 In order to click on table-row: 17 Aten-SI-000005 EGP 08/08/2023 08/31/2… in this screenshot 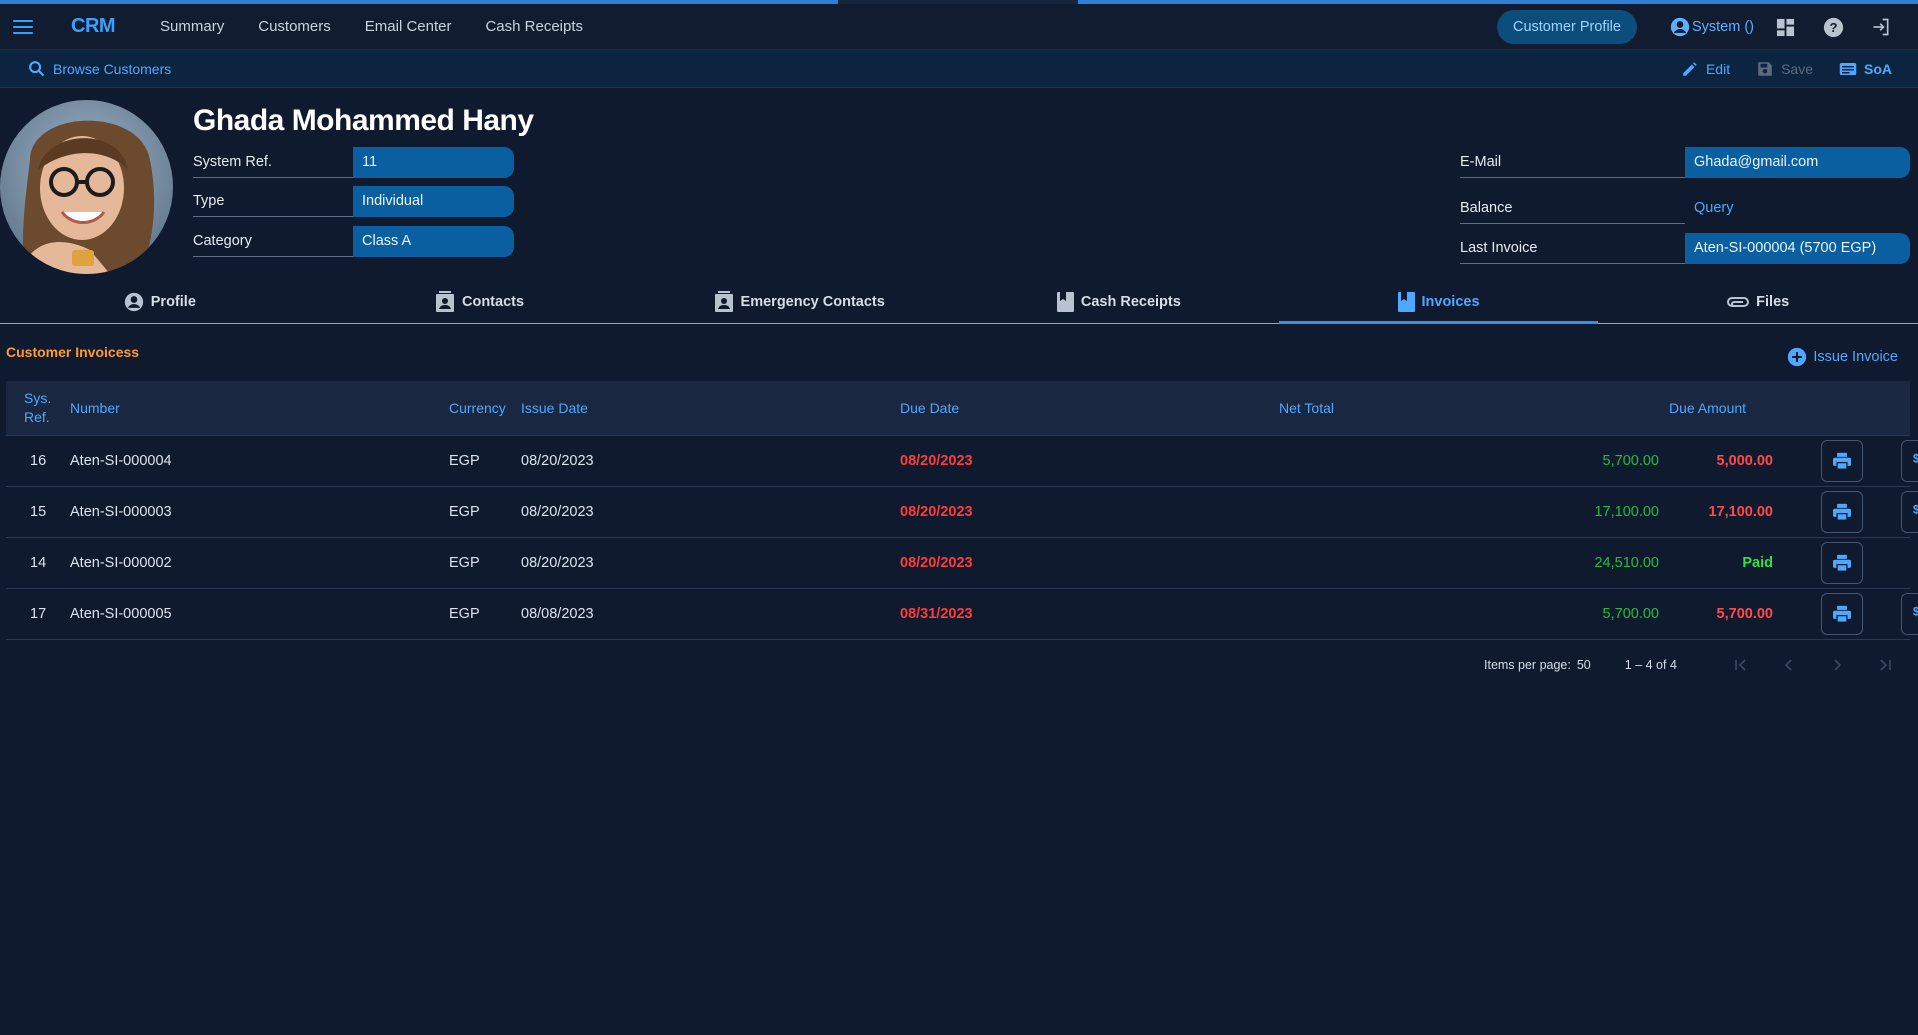, I will do `click(962, 614)`.